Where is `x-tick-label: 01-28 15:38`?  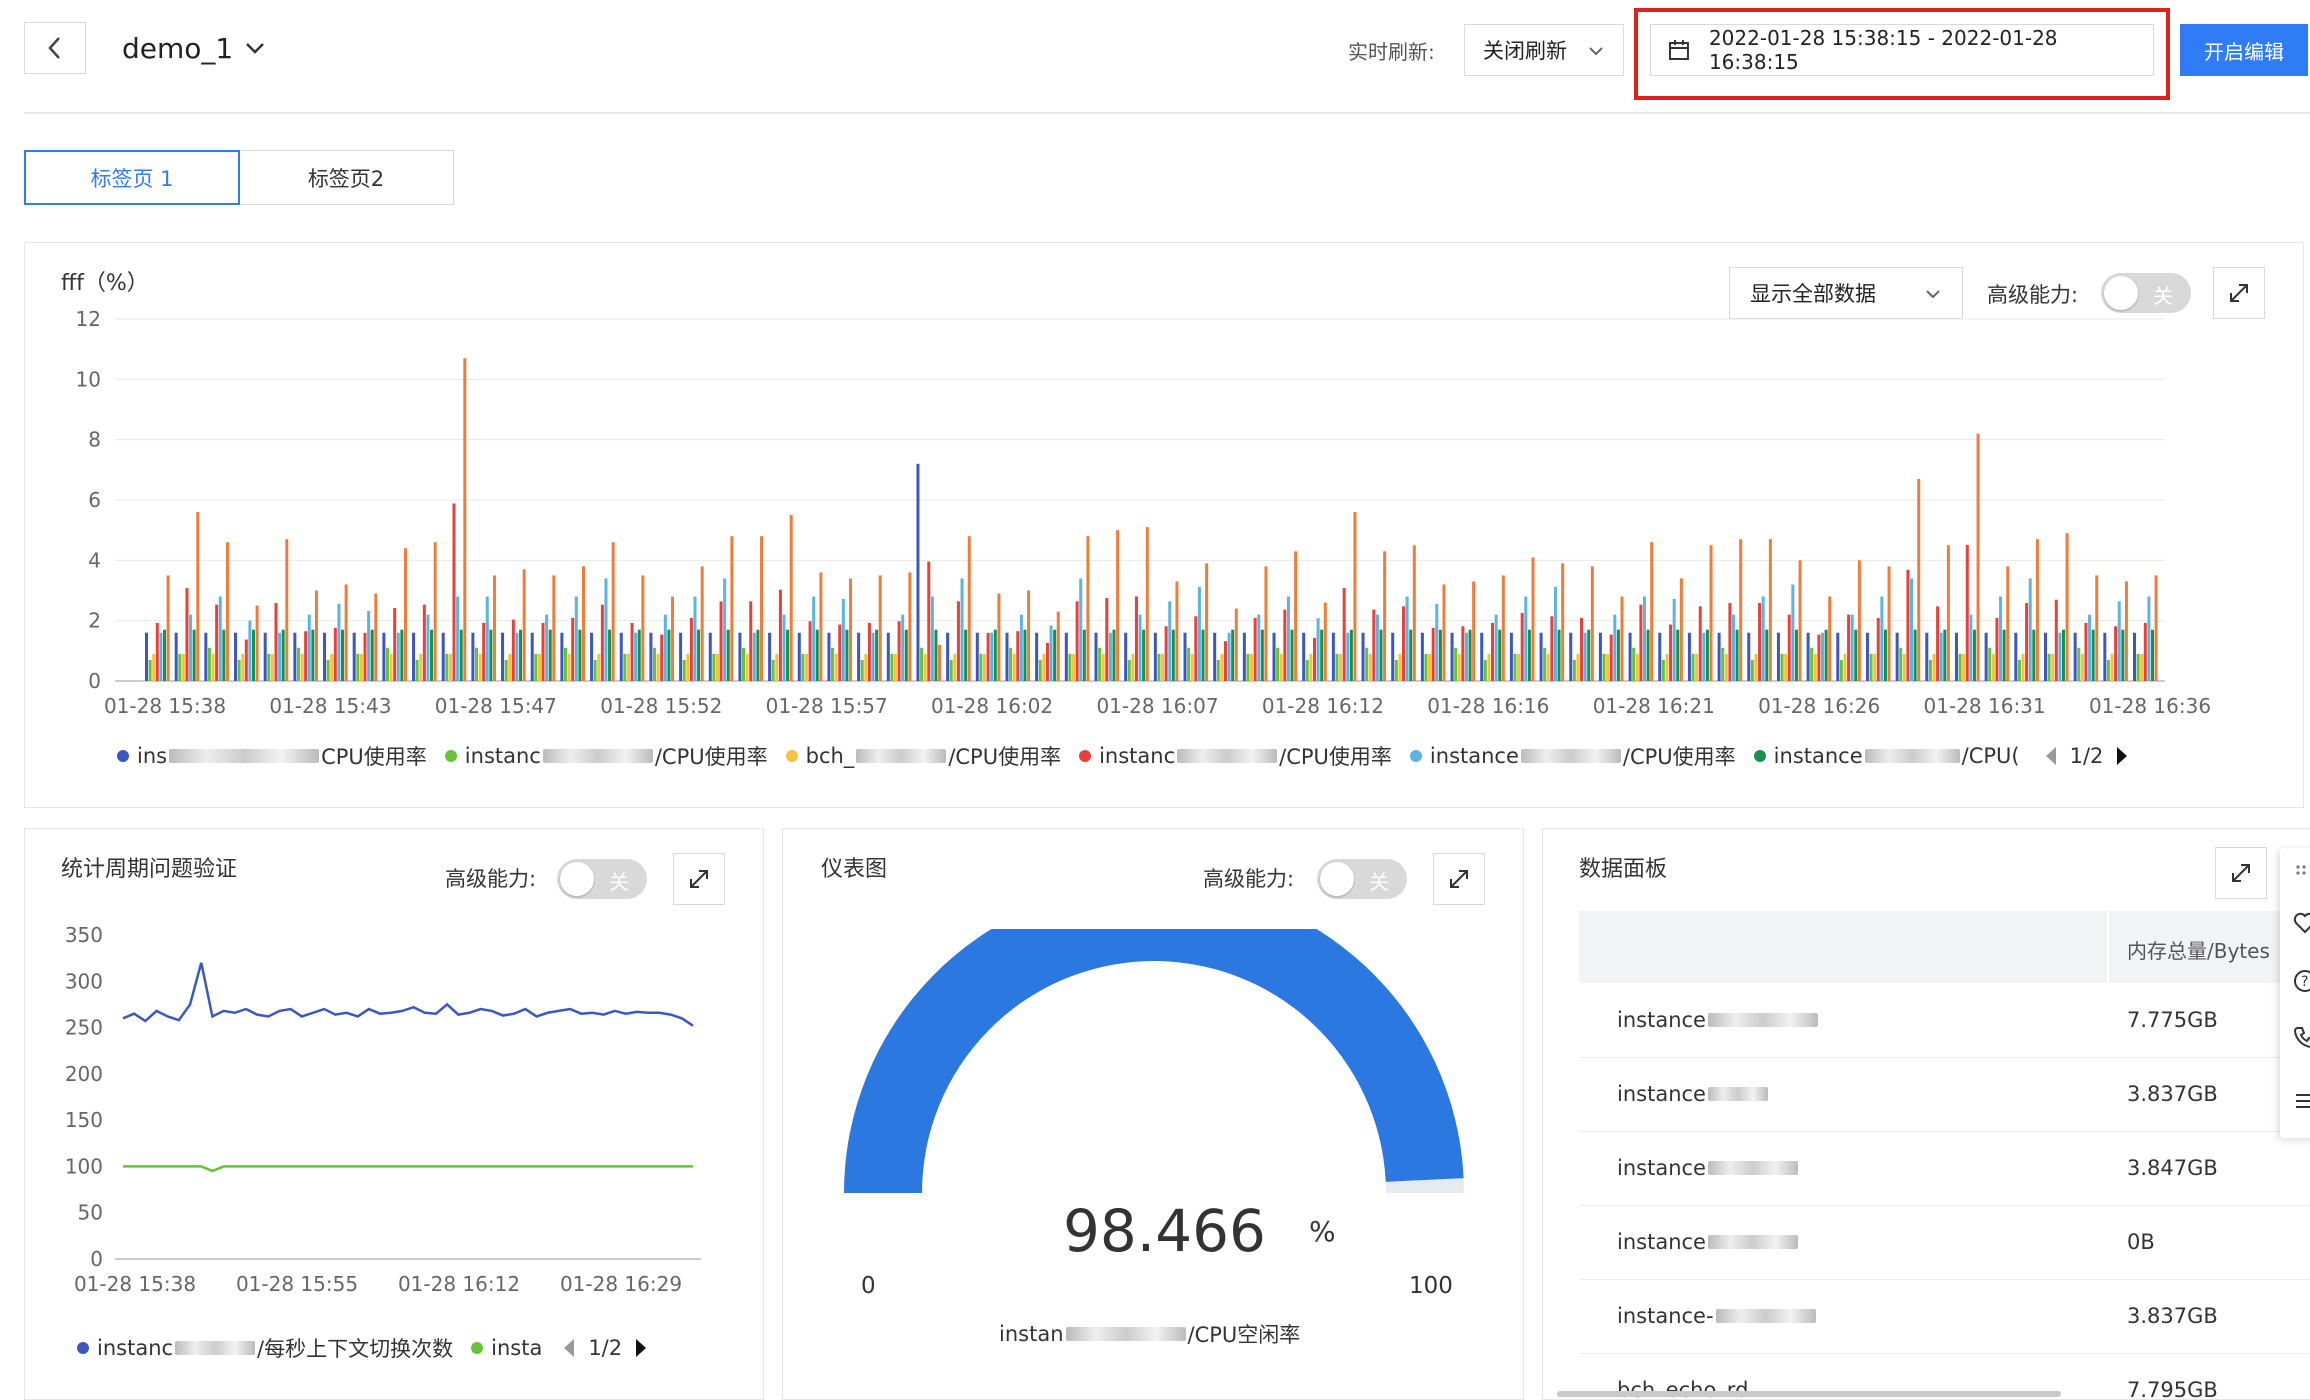
x-tick-label: 01-28 15:38 is located at coordinates (135, 1284).